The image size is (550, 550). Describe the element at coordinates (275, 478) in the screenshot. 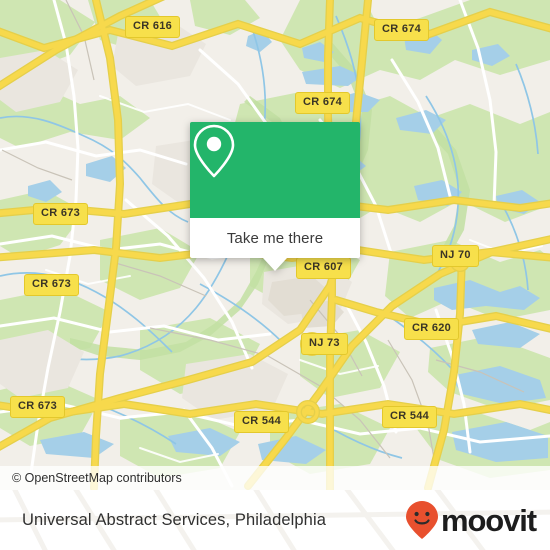

I see `map-attribution: © OpenStreetMap contributors` at that location.